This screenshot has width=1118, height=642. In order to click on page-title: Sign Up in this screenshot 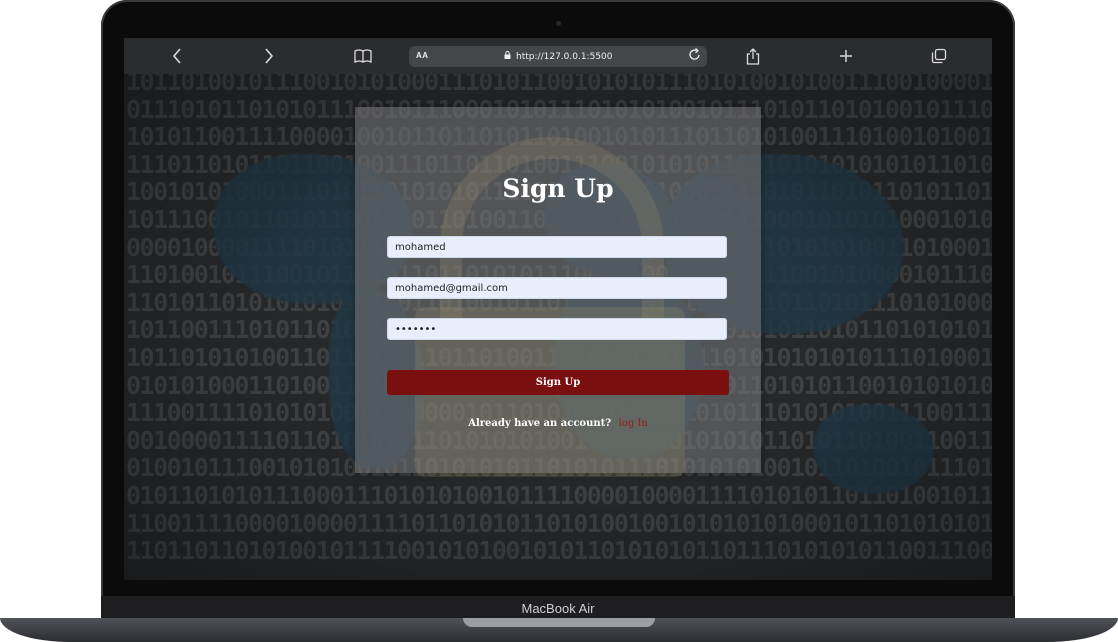, I will do `click(558, 188)`.